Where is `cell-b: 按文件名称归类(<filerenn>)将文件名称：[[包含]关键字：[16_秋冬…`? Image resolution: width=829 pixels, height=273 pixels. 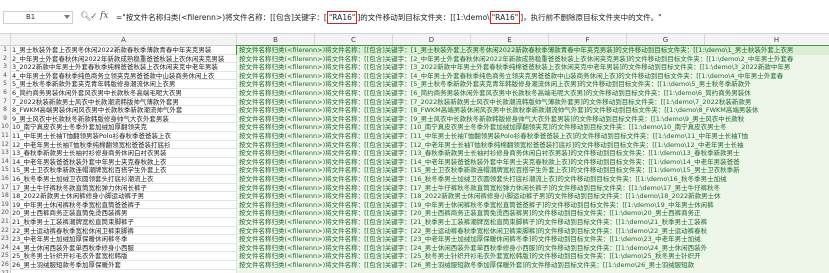 cell-b: 按文件名称归类(<filerenn>)将文件名称：[[包含]关键字：[16_秋冬… is located at coordinates (533, 179).